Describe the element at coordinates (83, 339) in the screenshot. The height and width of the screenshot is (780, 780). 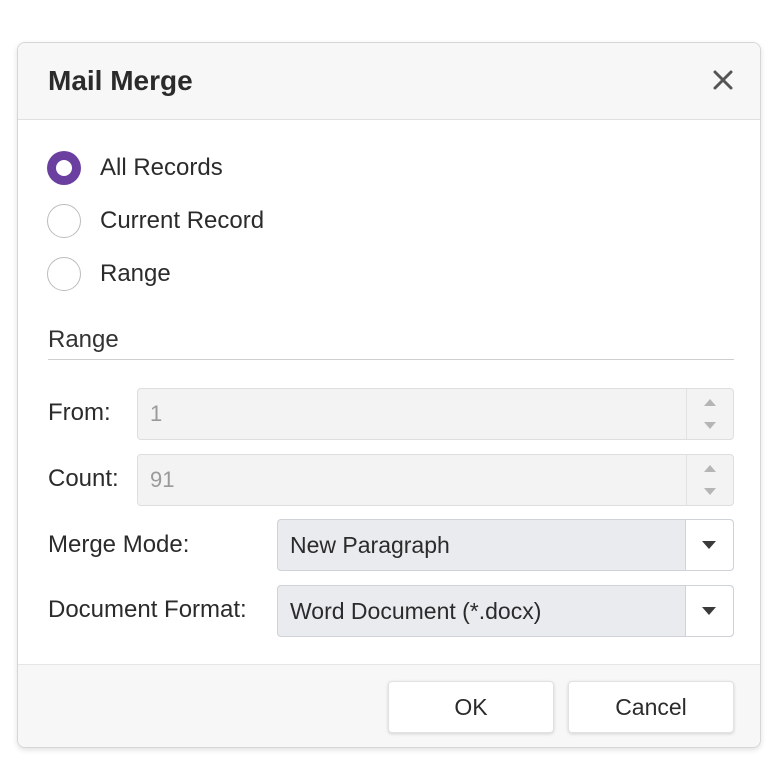
I see `range-group-title: Range` at that location.